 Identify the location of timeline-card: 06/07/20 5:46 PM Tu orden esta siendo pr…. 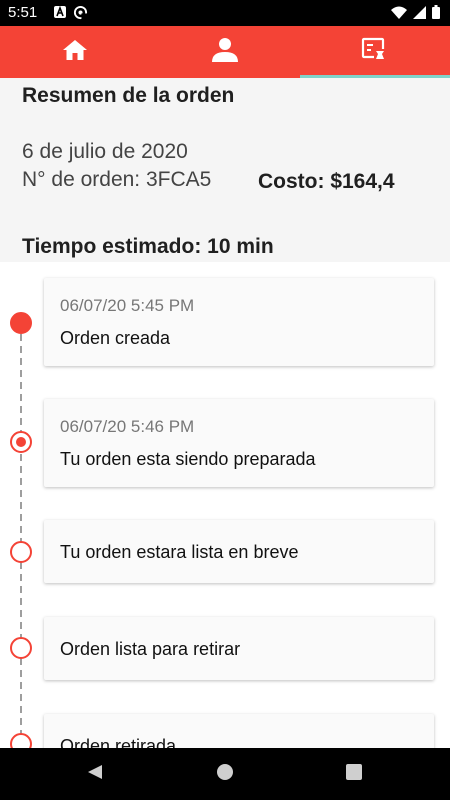
(239, 443).